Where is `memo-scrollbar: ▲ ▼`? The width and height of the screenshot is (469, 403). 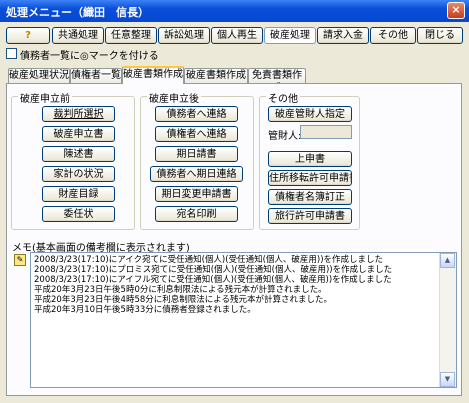 memo-scrollbar: ▲ ▼ is located at coordinates (447, 320).